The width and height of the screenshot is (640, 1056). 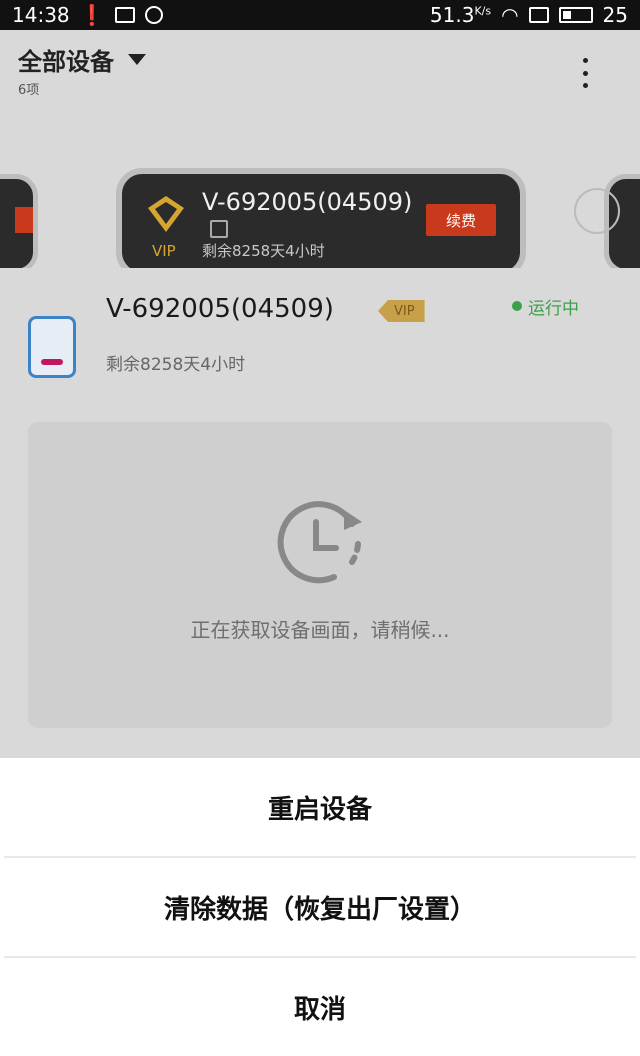 I want to click on wifi-icon: ◠, so click(x=510, y=15).